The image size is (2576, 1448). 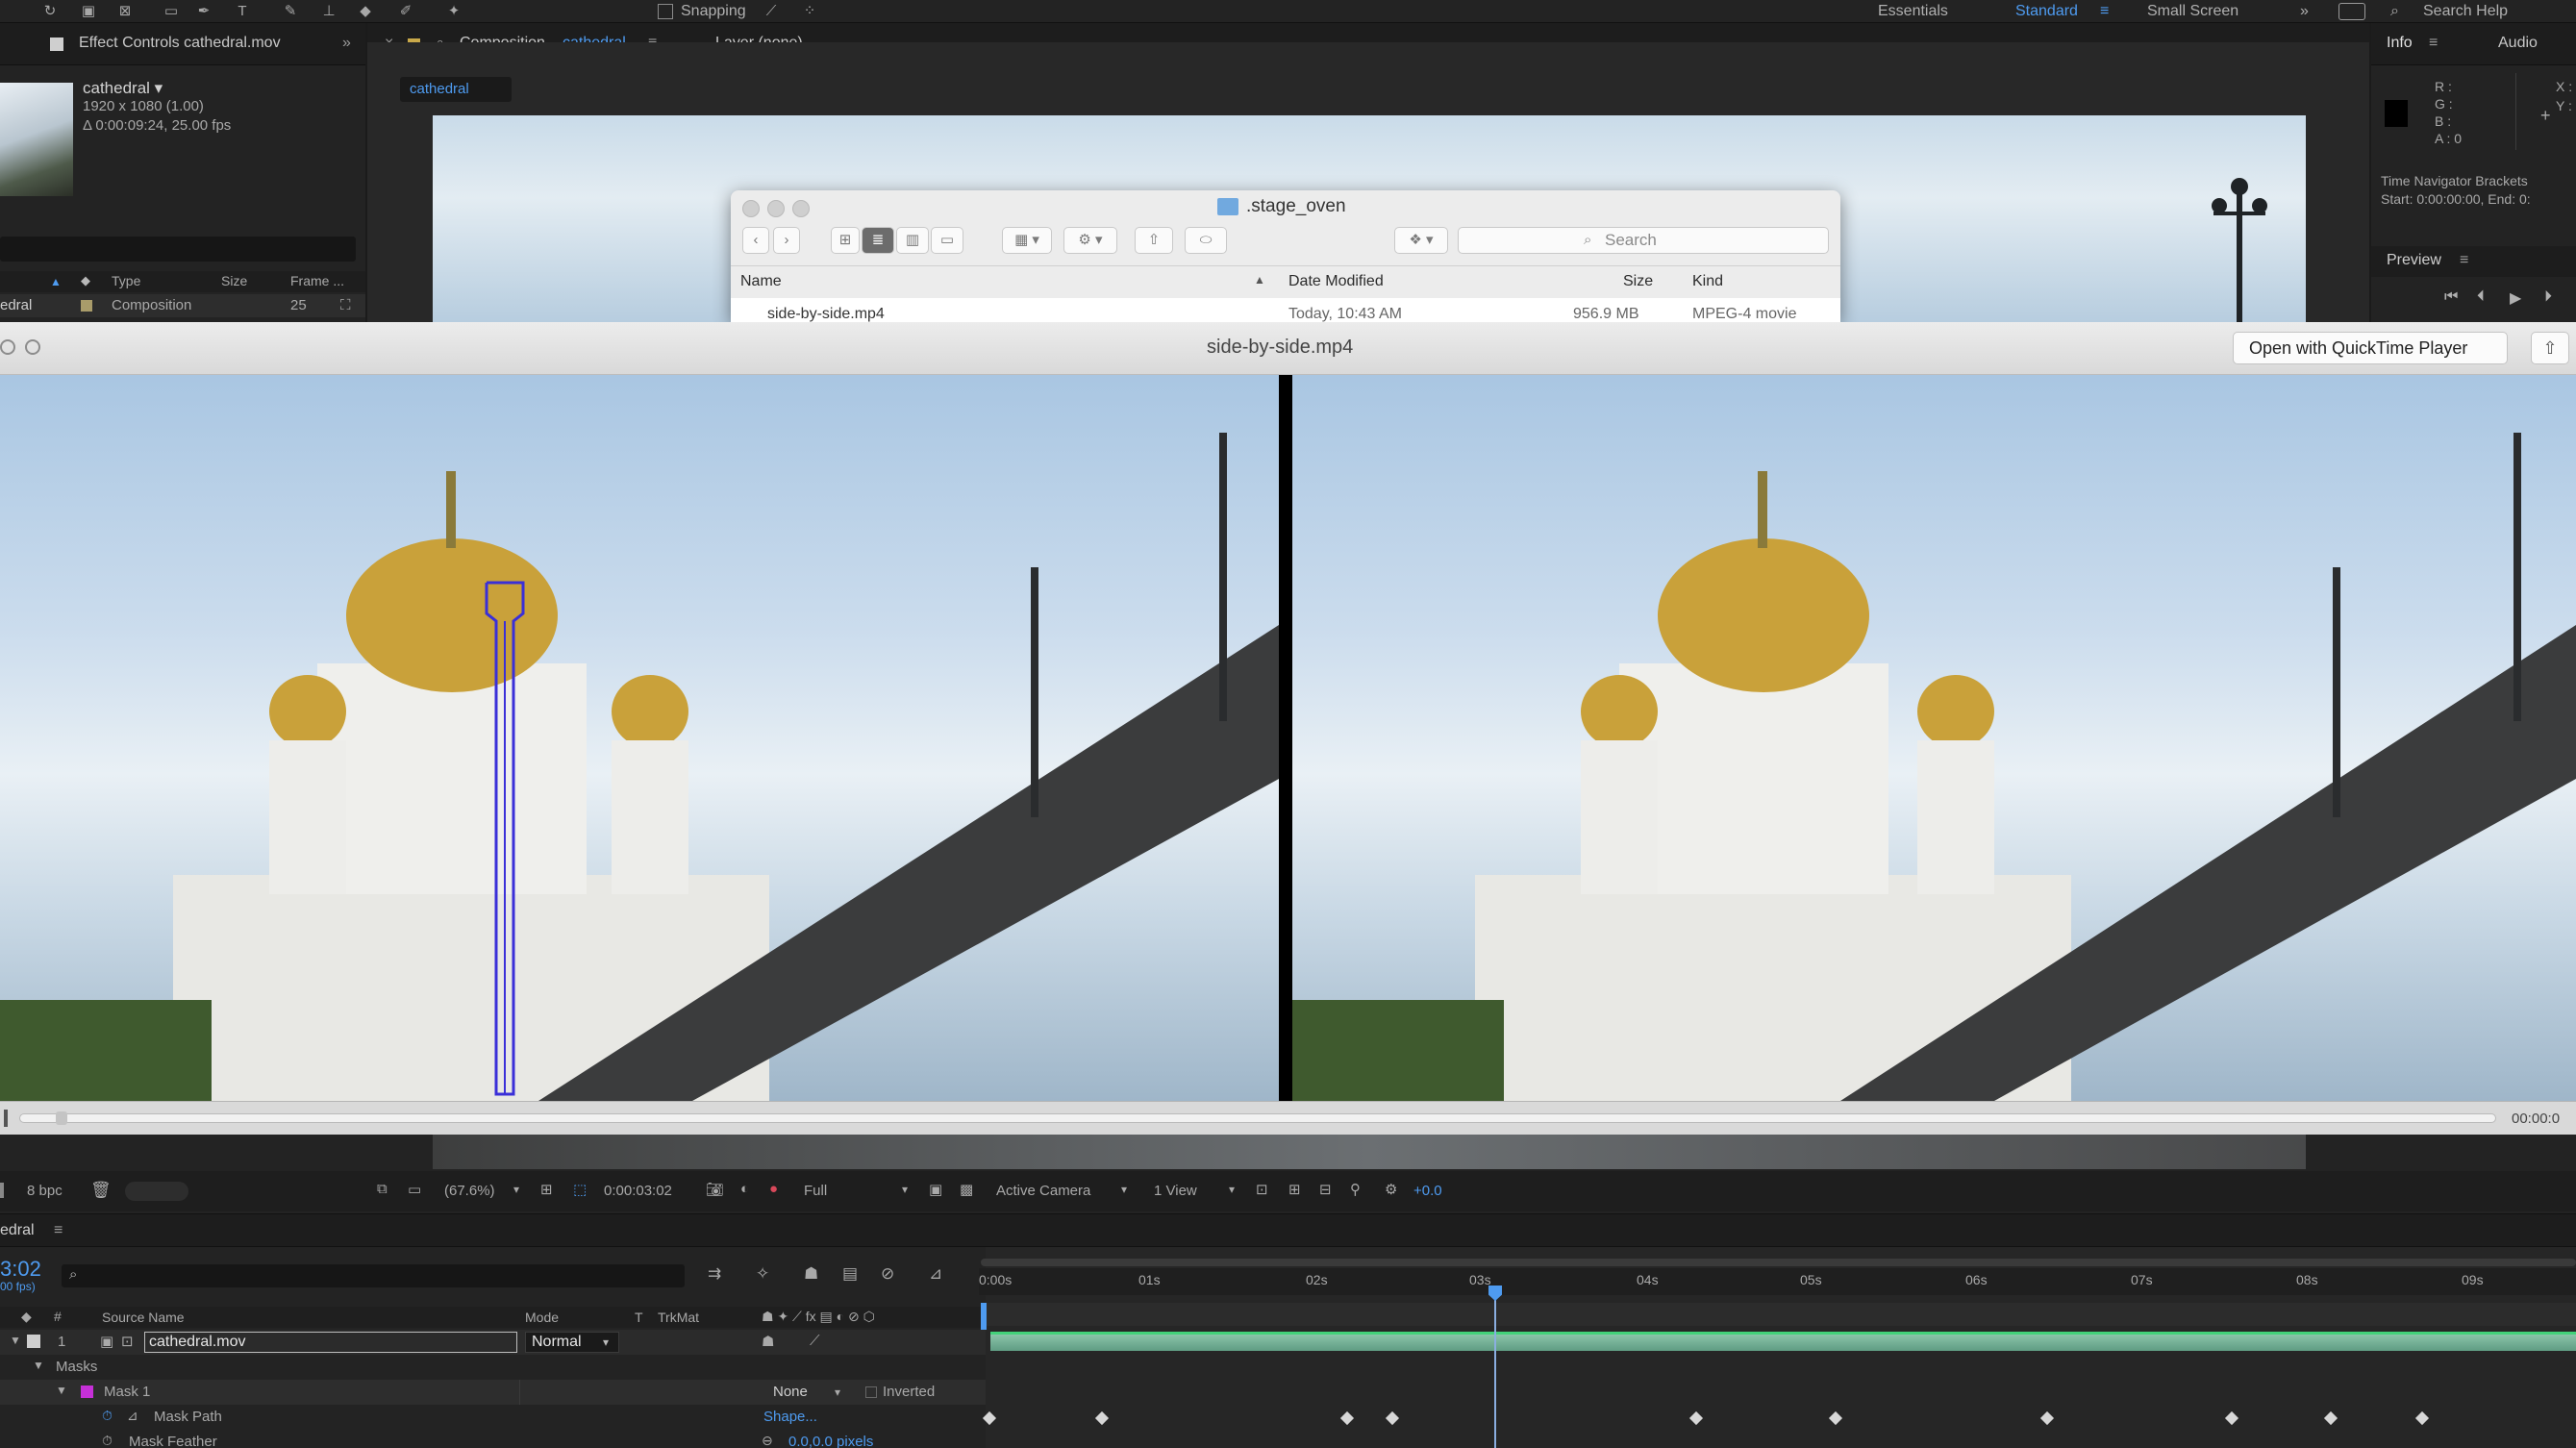 What do you see at coordinates (328, 12) in the screenshot?
I see `clone-stamp-tool-icon: ⊥` at bounding box center [328, 12].